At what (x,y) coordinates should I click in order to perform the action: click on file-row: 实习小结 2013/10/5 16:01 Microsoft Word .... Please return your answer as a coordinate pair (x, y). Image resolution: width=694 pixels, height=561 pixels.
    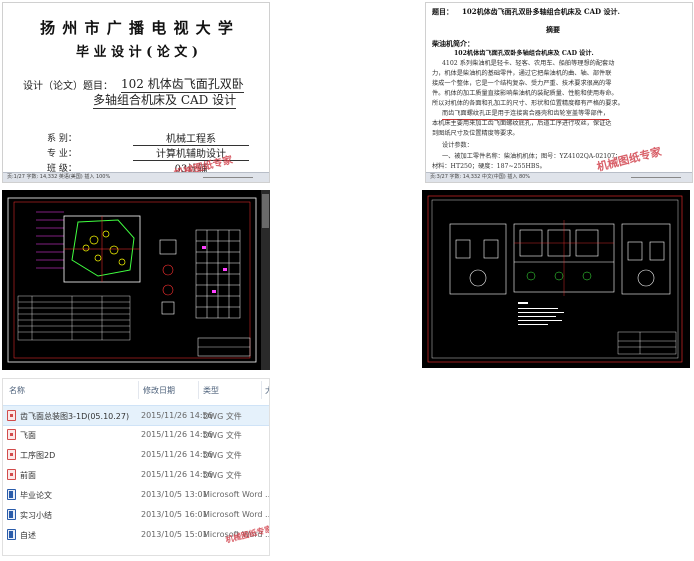
    Looking at the image, I should click on (136, 514).